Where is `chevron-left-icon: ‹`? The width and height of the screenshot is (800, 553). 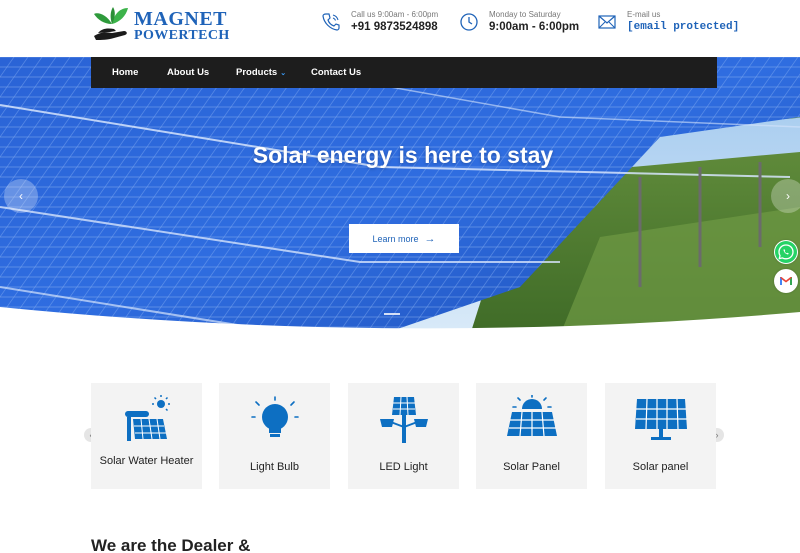
chevron-left-icon: ‹ is located at coordinates (21, 196).